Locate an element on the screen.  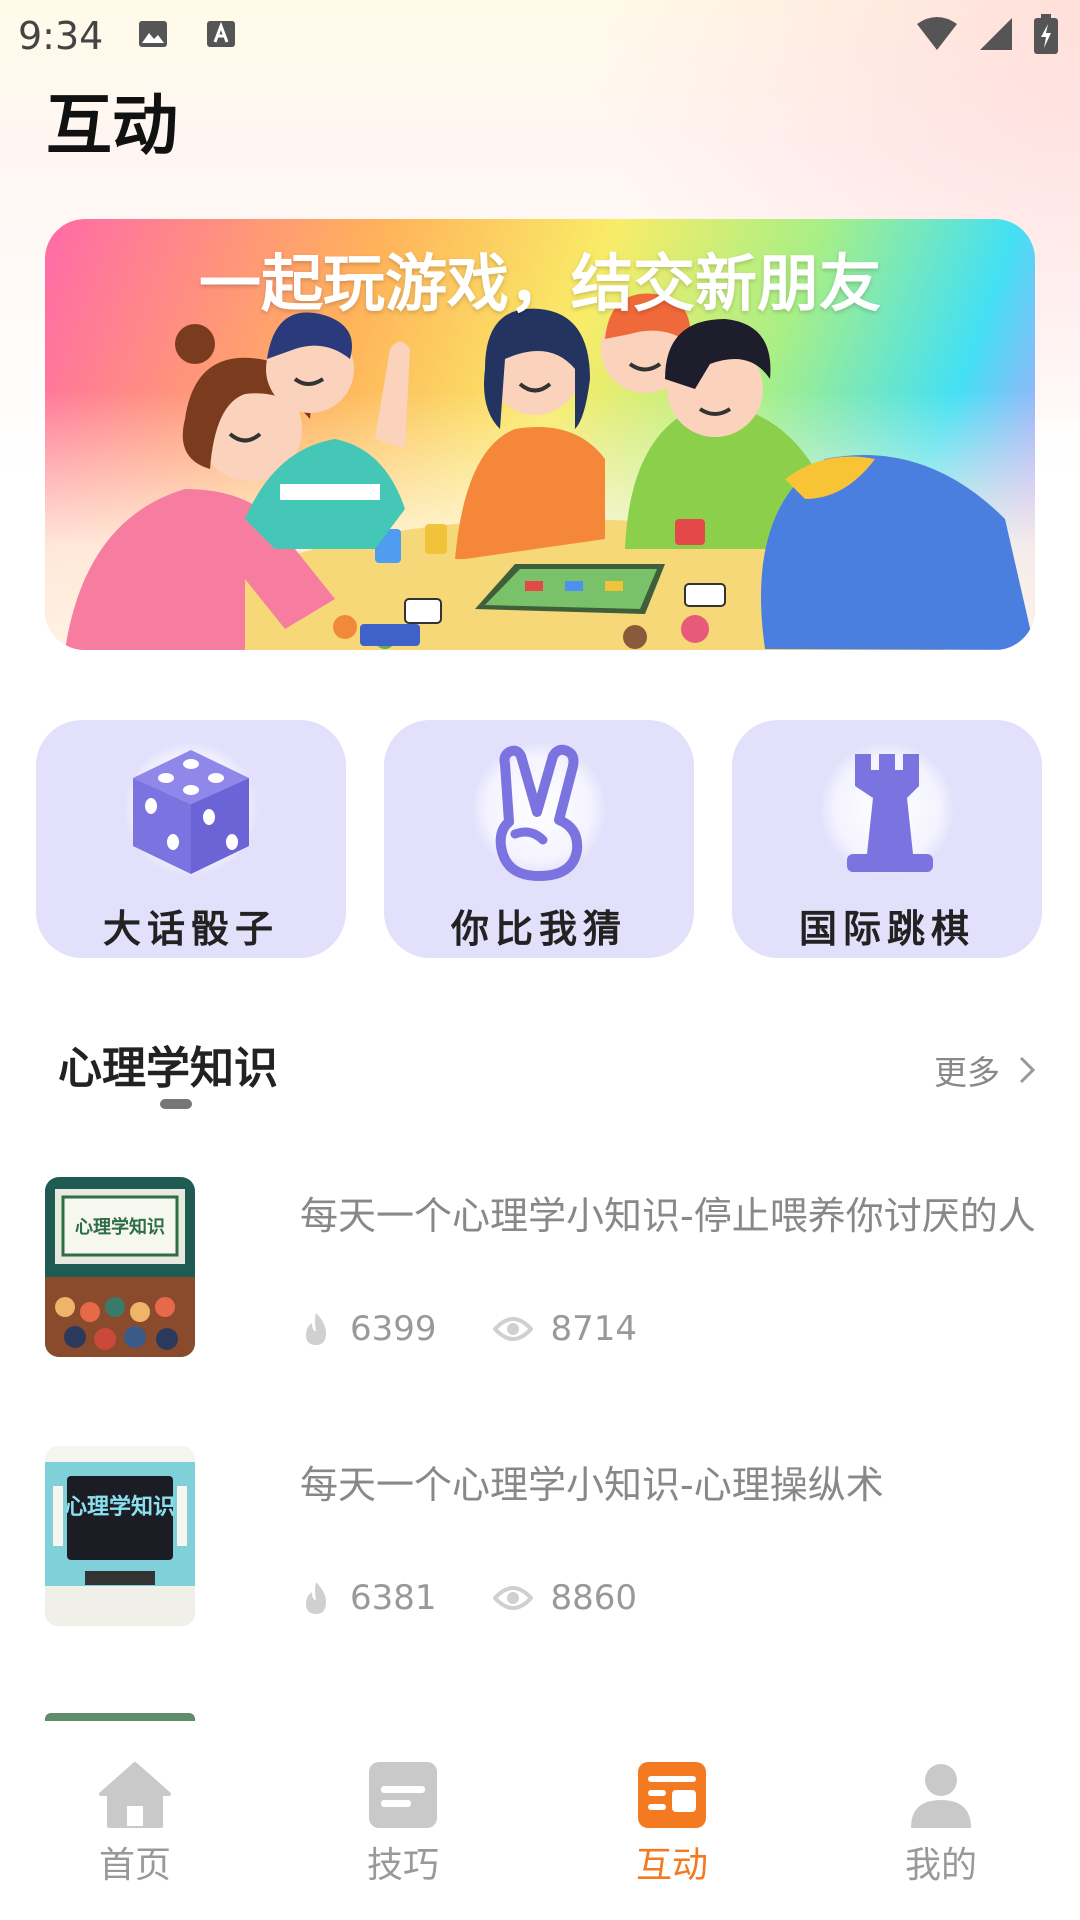
profile-icon is located at coordinates (941, 1796).